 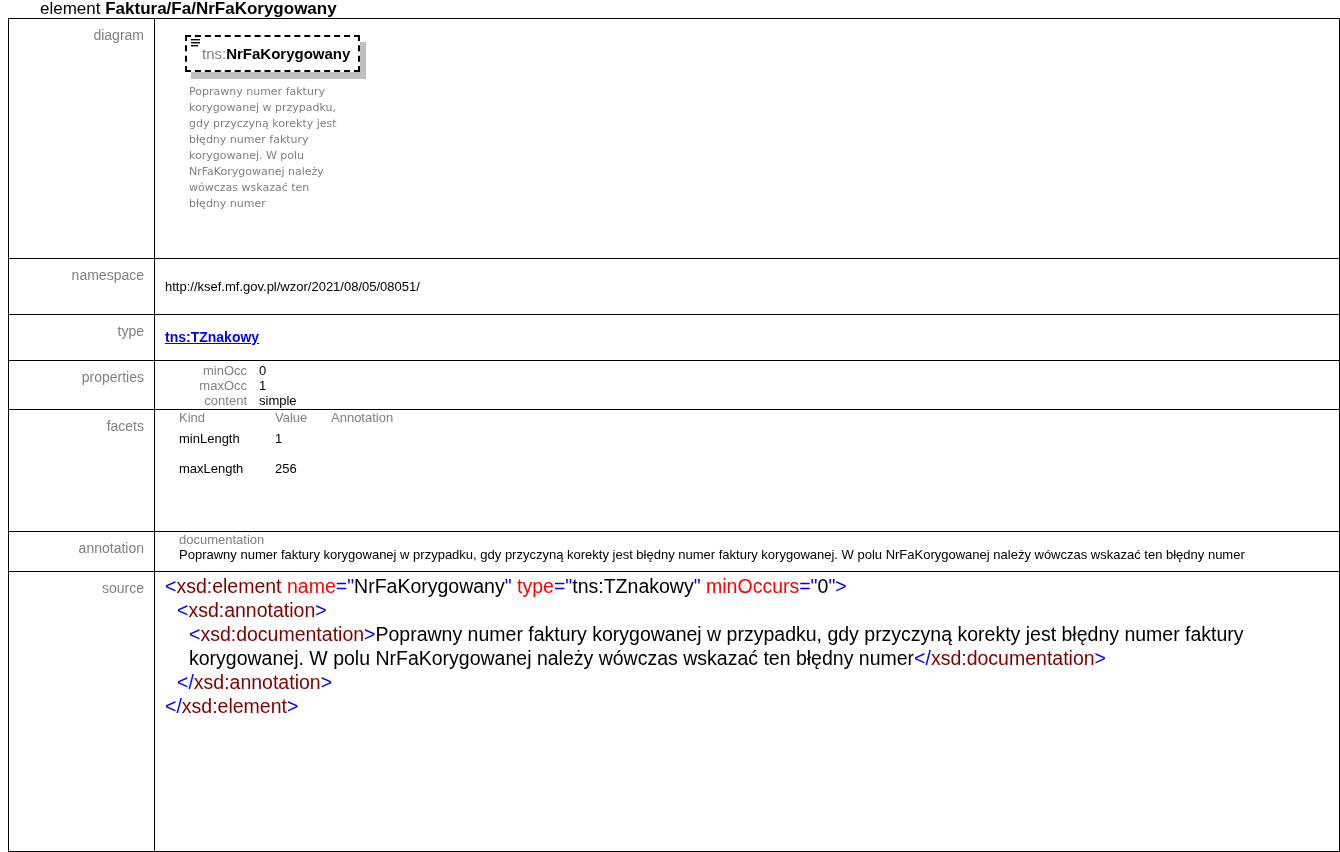 I want to click on source-code-line: </xsd:annotation>, so click(x=255, y=682).